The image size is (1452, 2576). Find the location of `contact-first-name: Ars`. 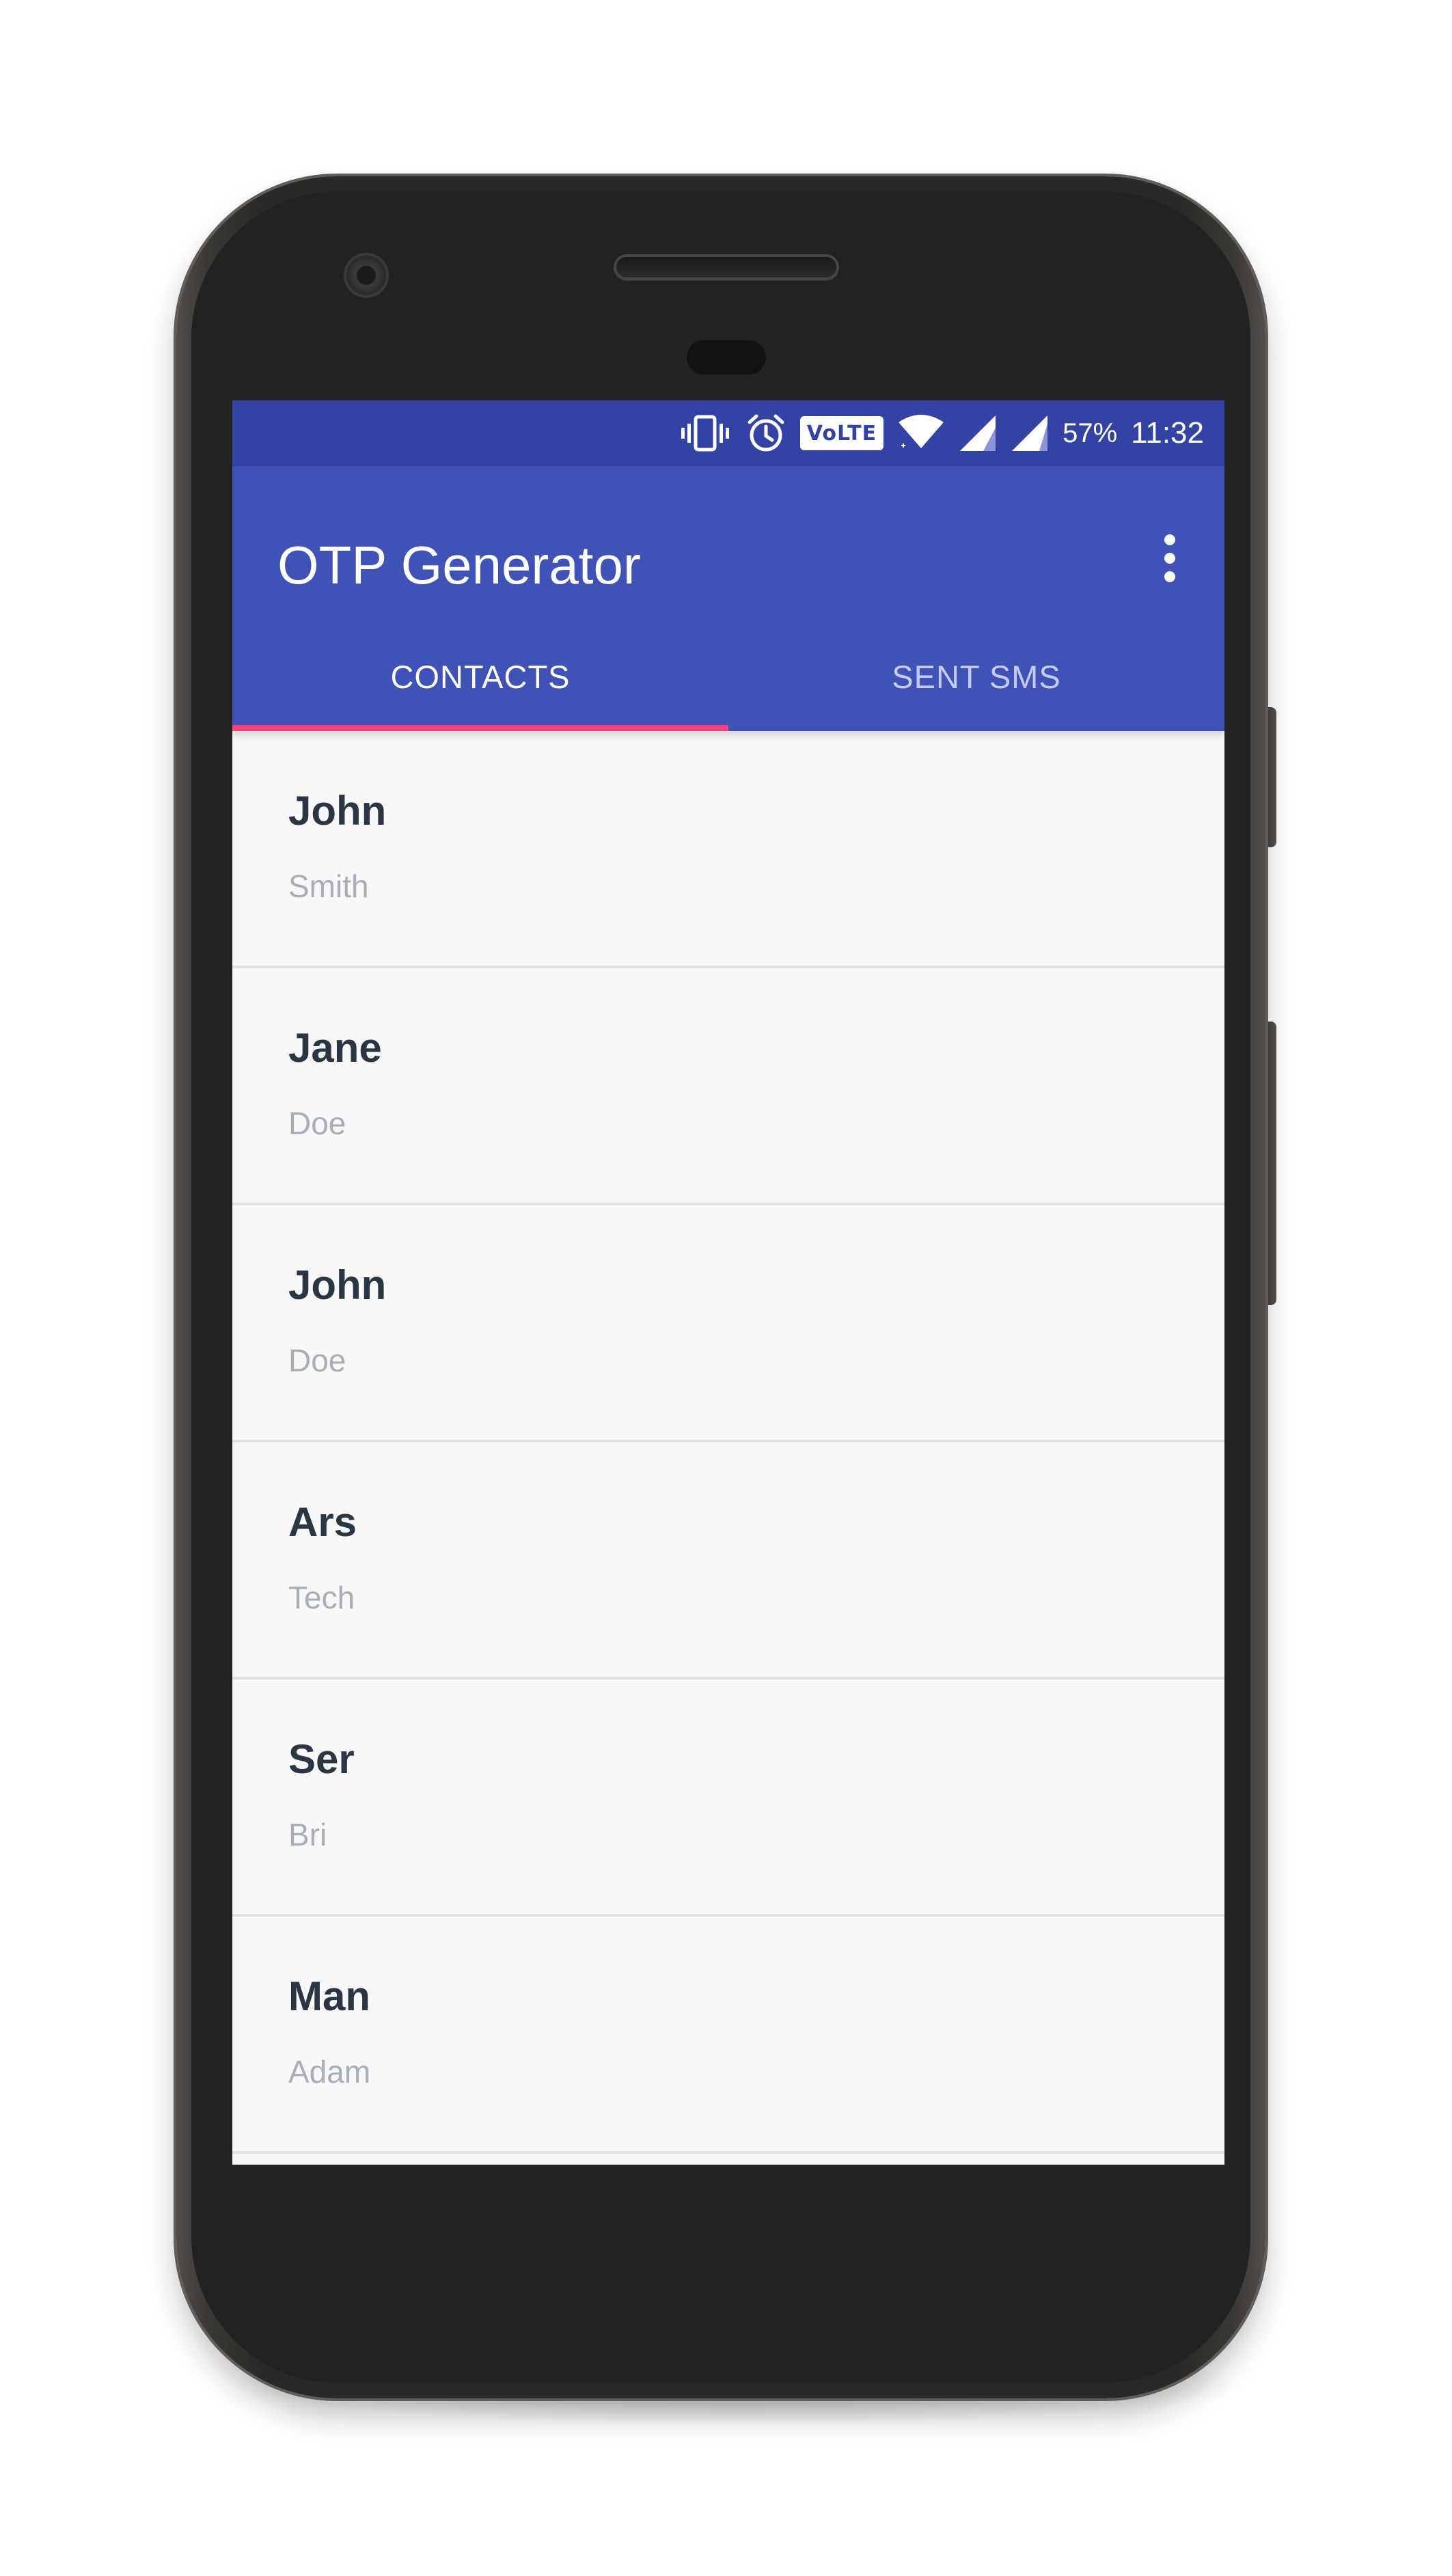

contact-first-name: Ars is located at coordinates (322, 1522).